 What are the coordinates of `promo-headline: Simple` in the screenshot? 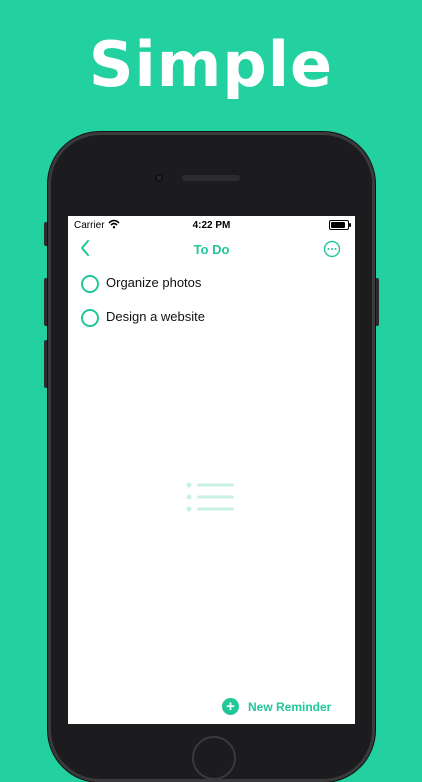 It's located at (211, 64).